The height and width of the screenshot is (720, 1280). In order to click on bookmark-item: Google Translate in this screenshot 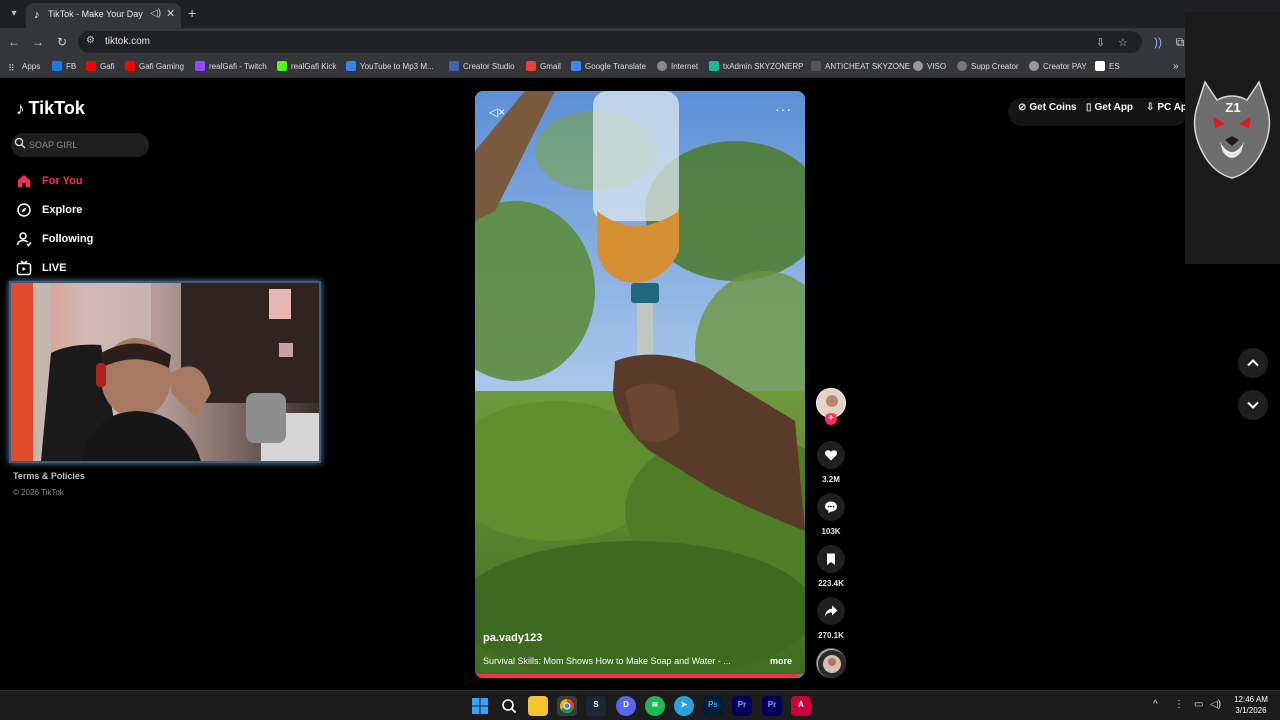, I will do `click(608, 67)`.